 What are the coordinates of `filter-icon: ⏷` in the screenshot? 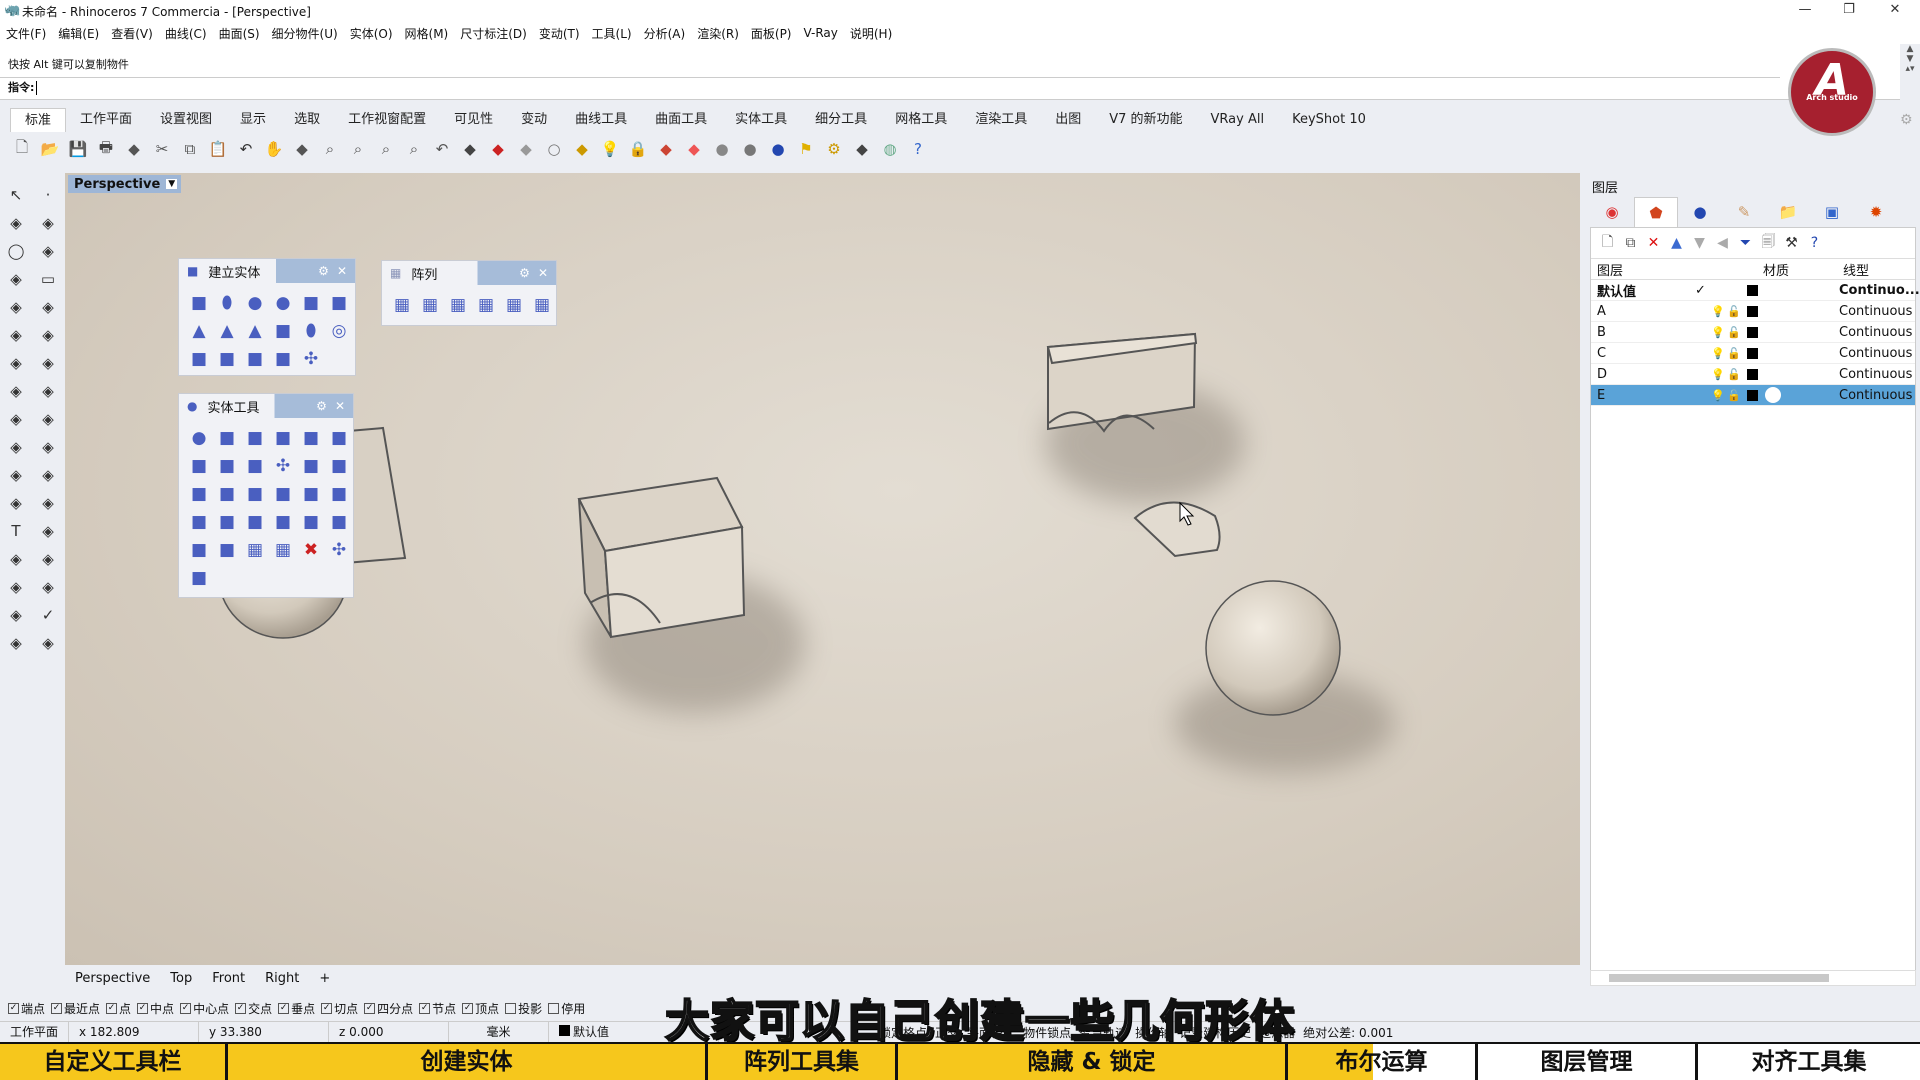 It's located at (1745, 243).